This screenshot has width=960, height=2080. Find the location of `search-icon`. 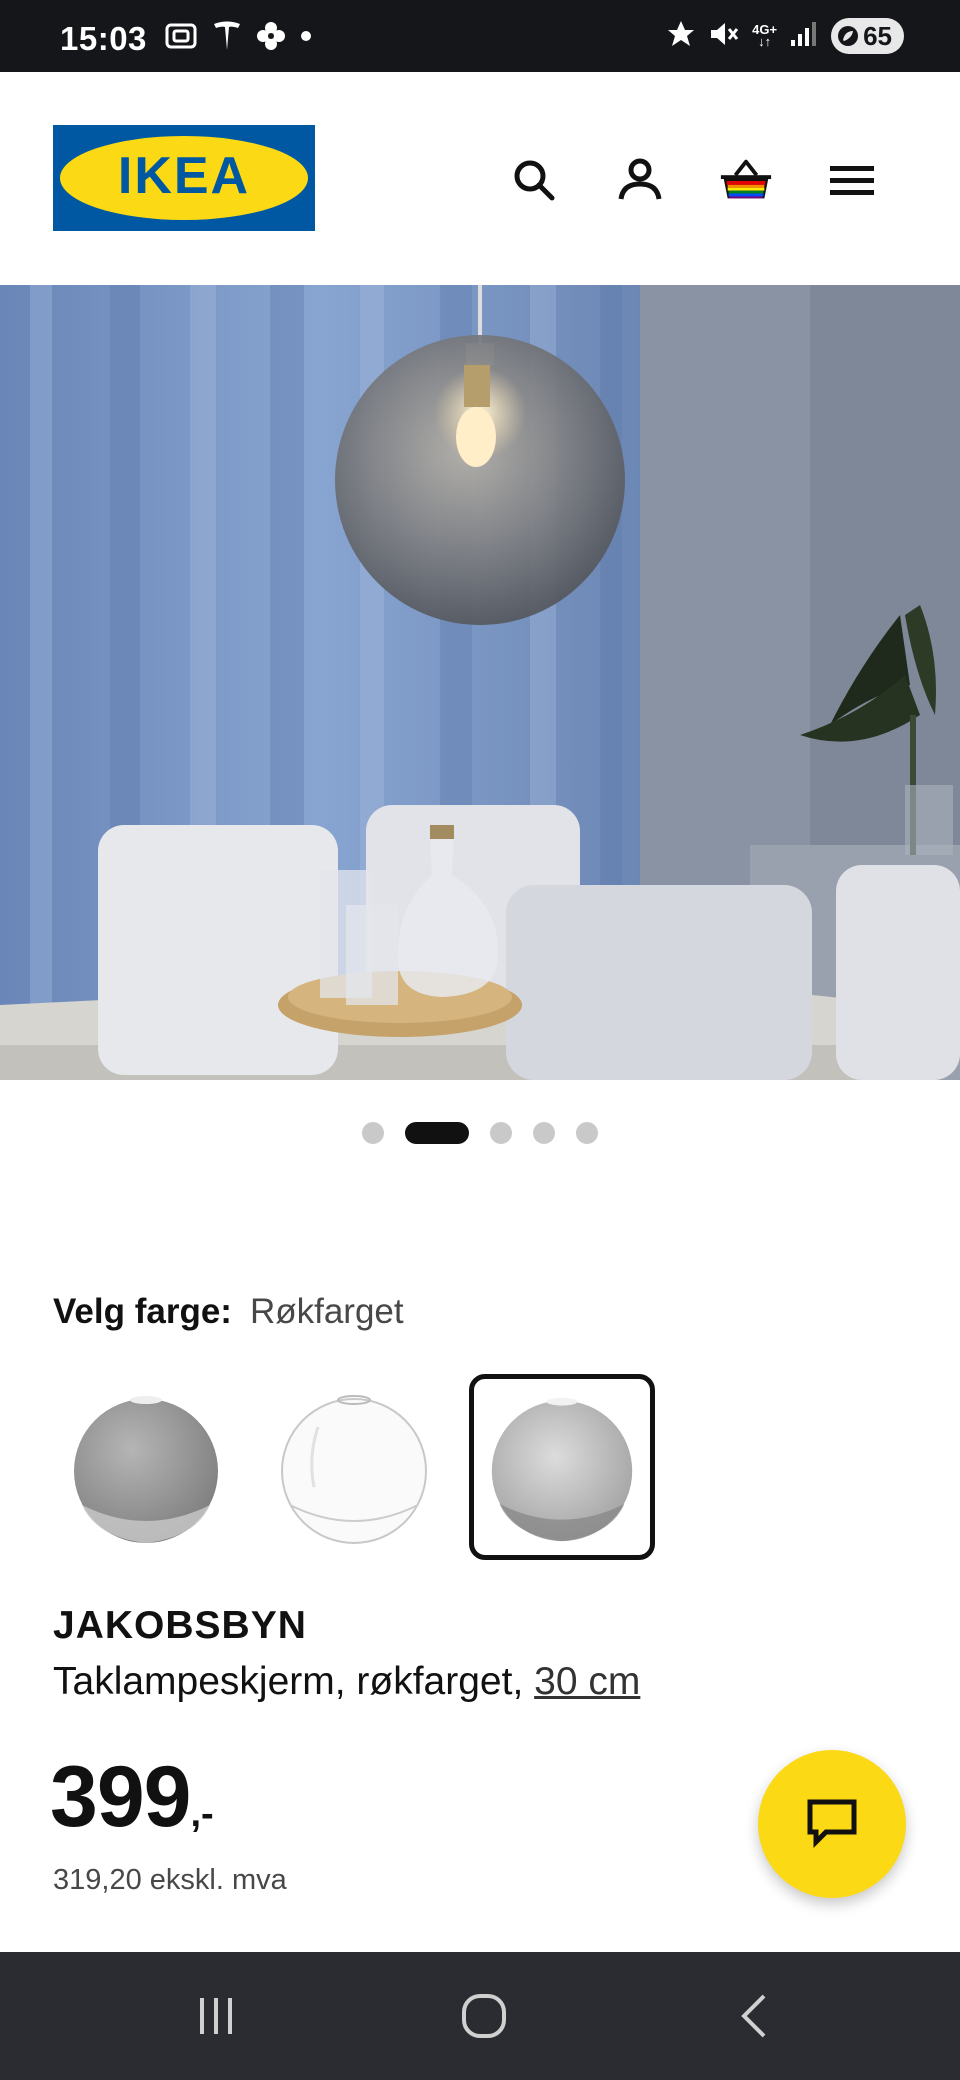

search-icon is located at coordinates (534, 180).